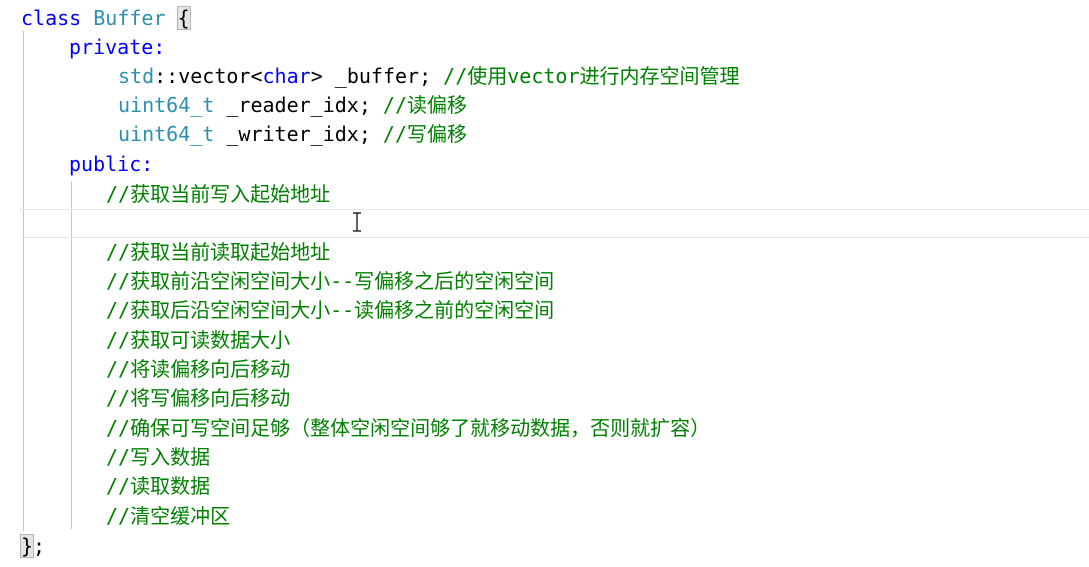  What do you see at coordinates (198, 369) in the screenshot?
I see `comment-line: //将读偏移向后移动` at bounding box center [198, 369].